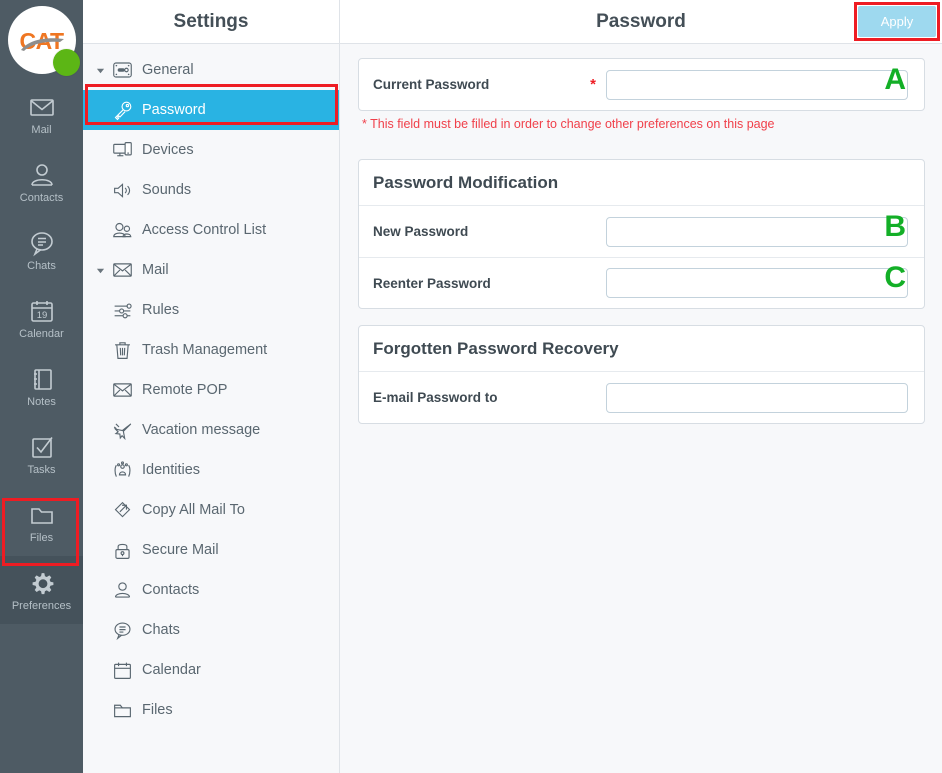 This screenshot has height=773, width=942. What do you see at coordinates (211, 270) in the screenshot?
I see `tree-item-mail-group: Mail` at bounding box center [211, 270].